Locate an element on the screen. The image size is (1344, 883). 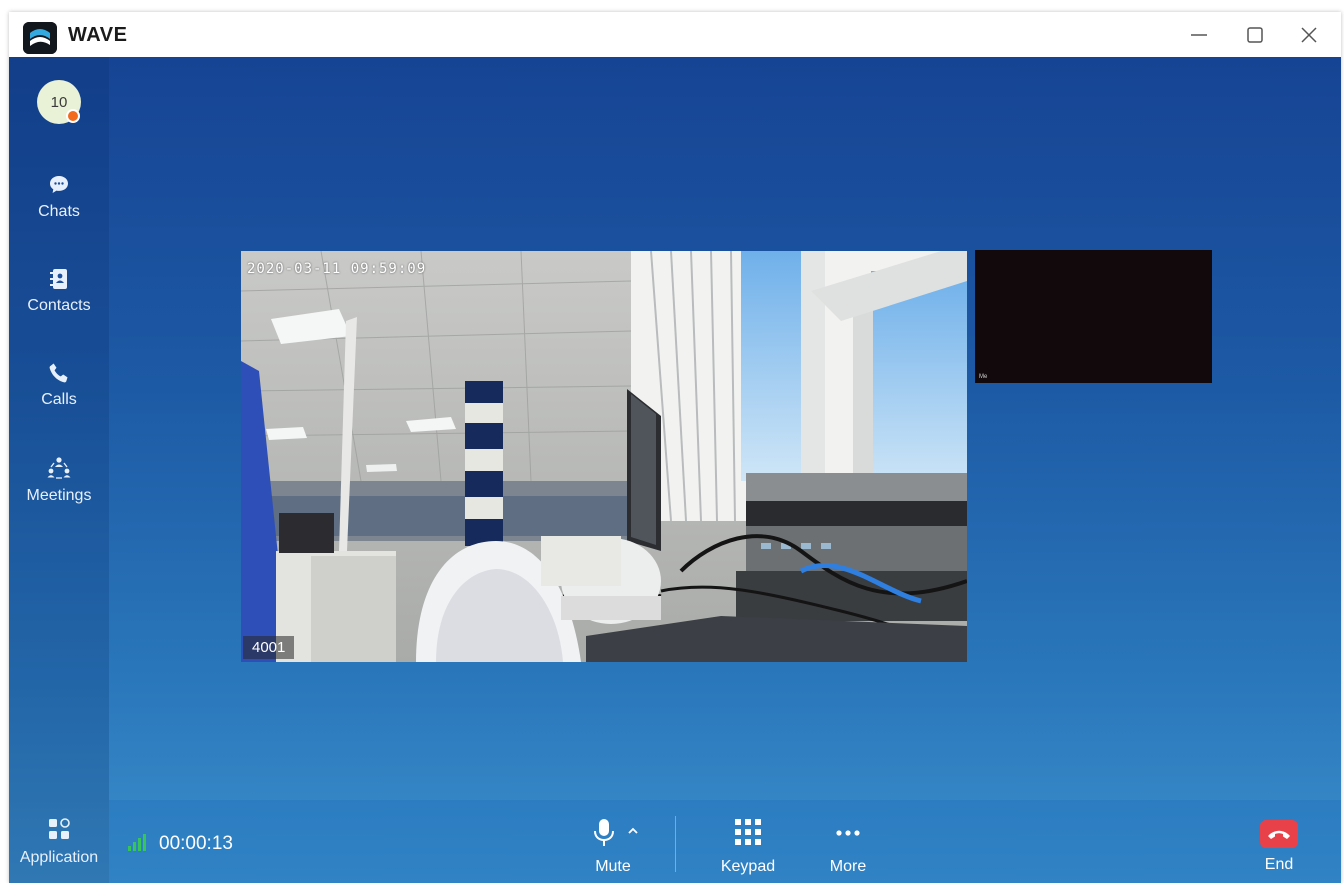
close-button is located at coordinates (1309, 35).